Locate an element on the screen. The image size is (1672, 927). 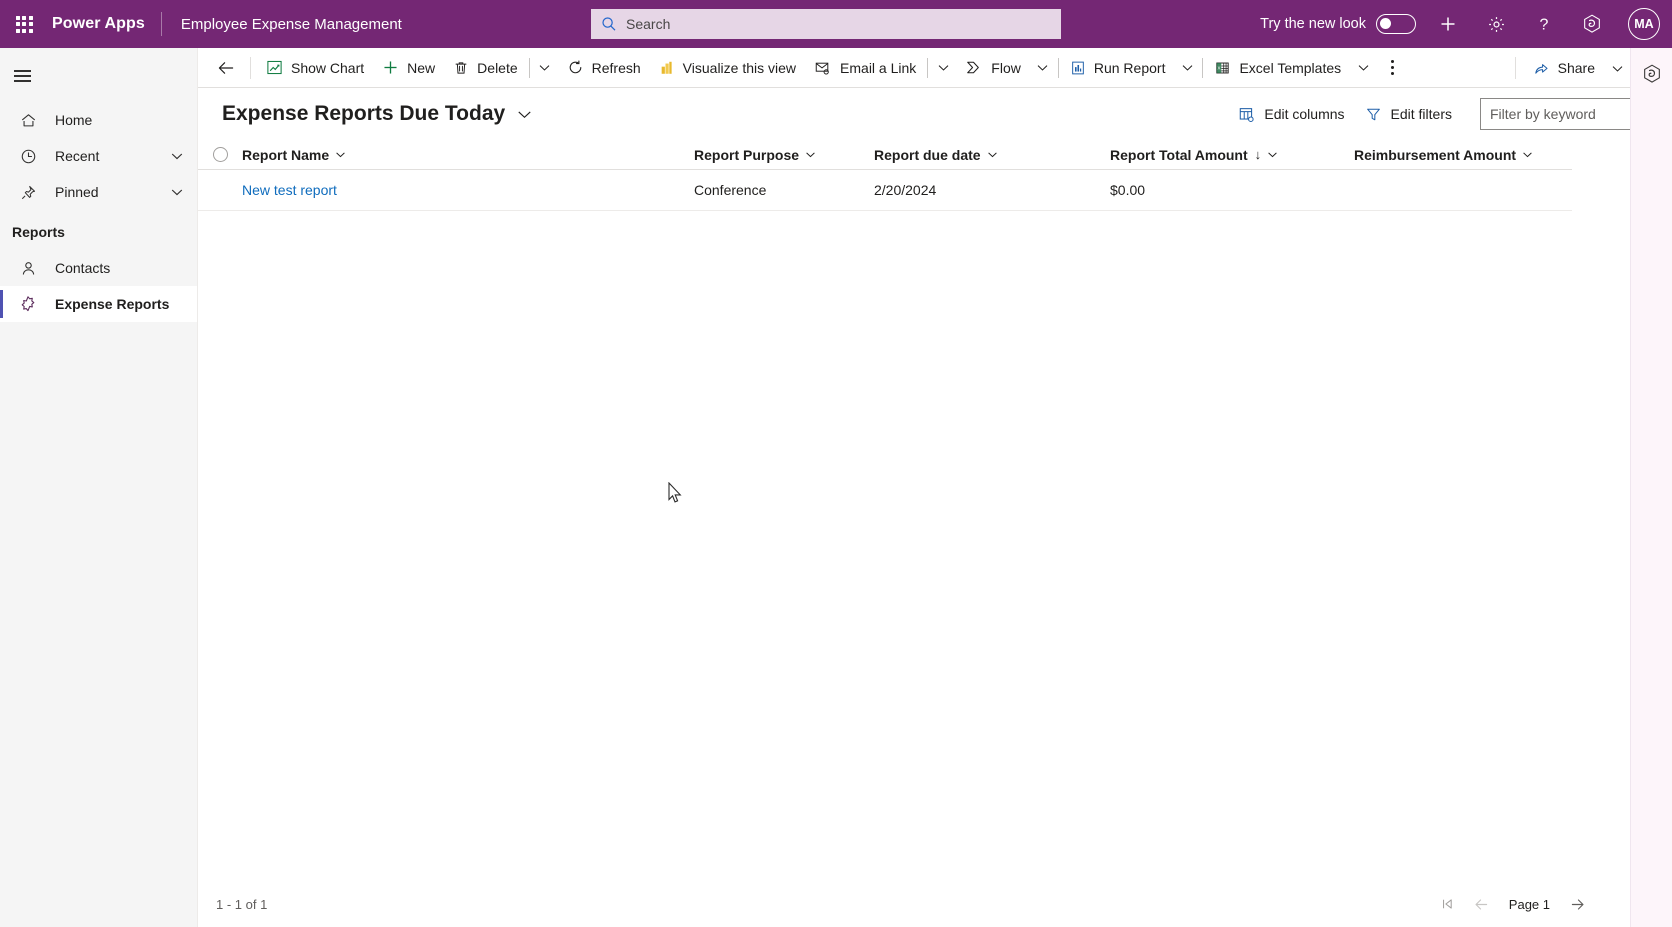
add-button is located at coordinates (1448, 24).